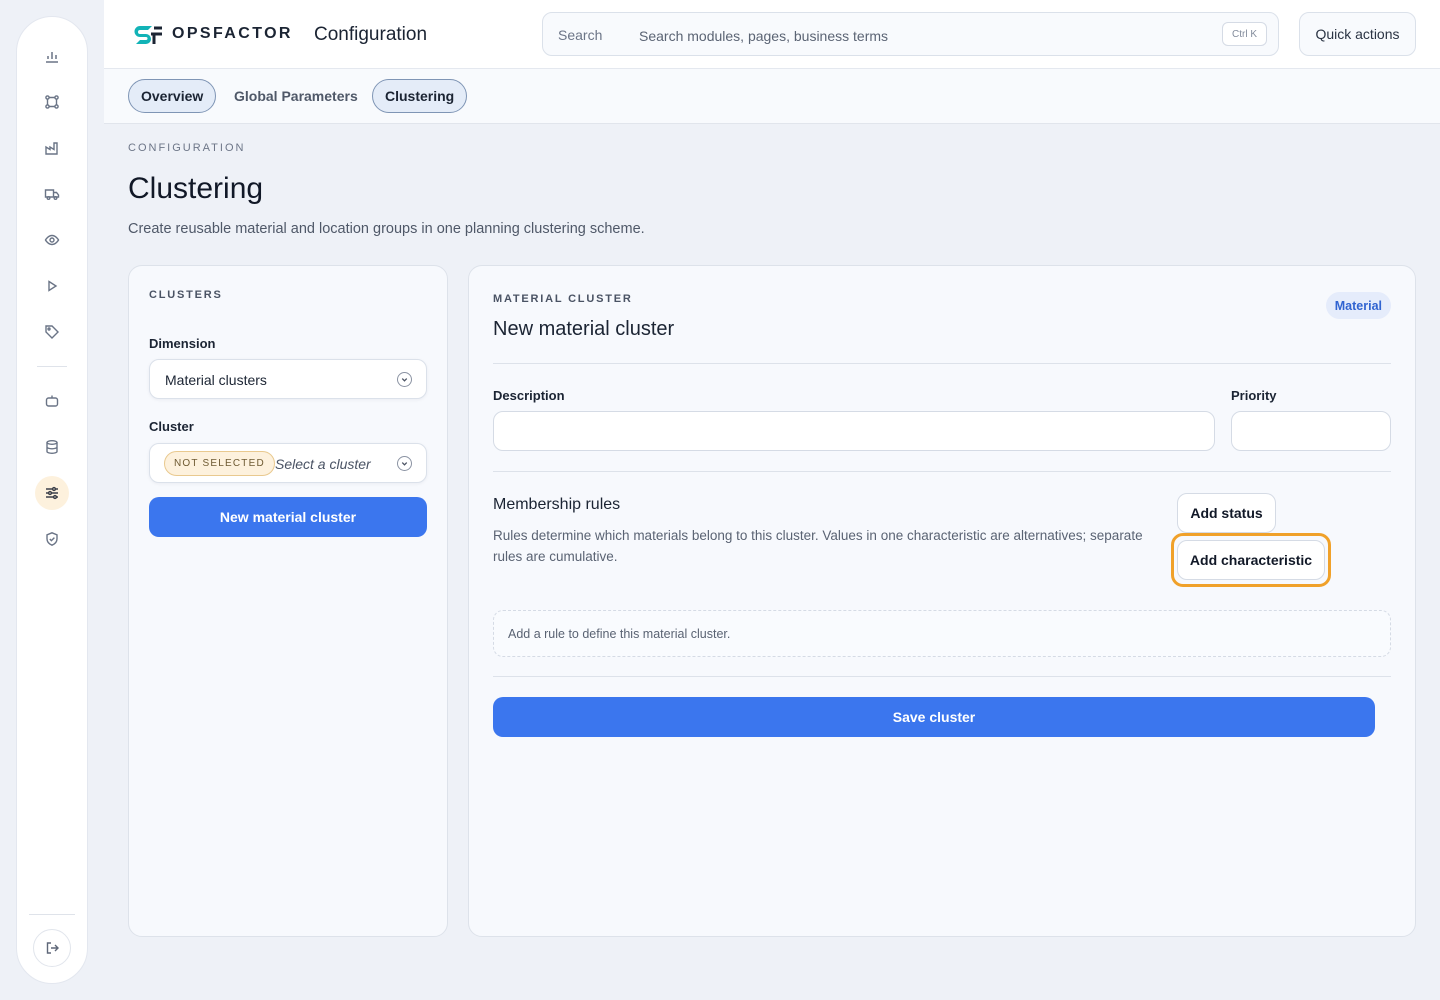 This screenshot has height=1000, width=1440. What do you see at coordinates (1358, 305) in the screenshot?
I see `dimension-badge: Material` at bounding box center [1358, 305].